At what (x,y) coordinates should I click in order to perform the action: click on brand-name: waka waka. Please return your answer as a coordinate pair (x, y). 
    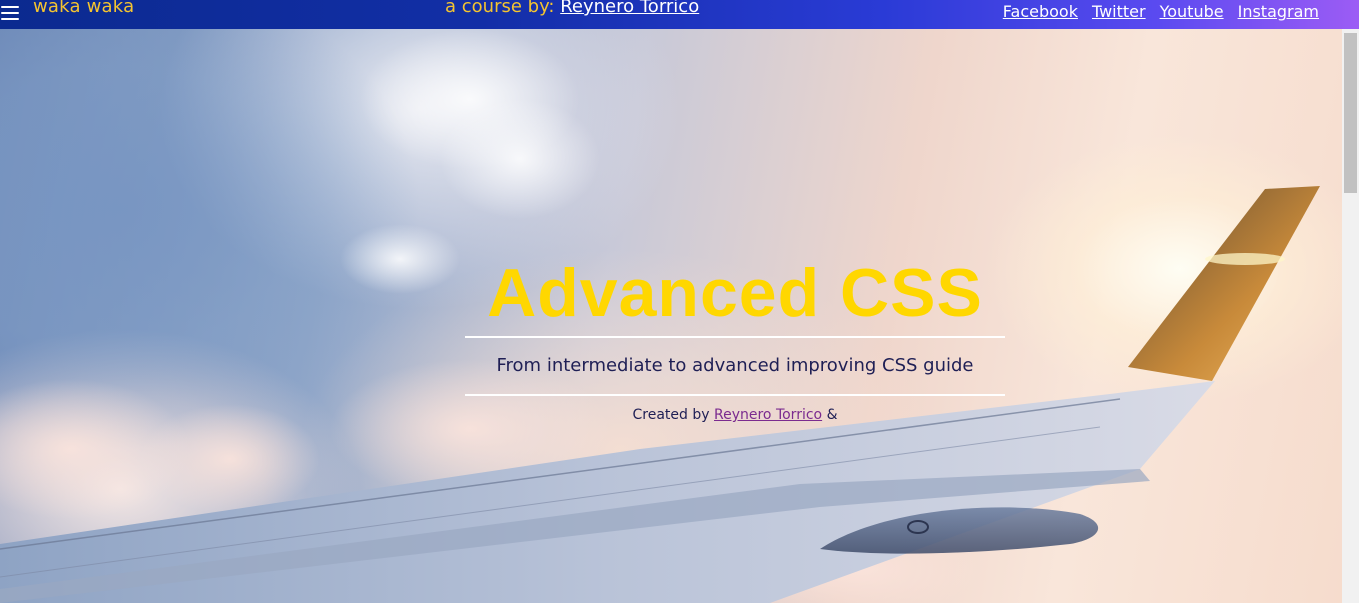
    Looking at the image, I should click on (84, 8).